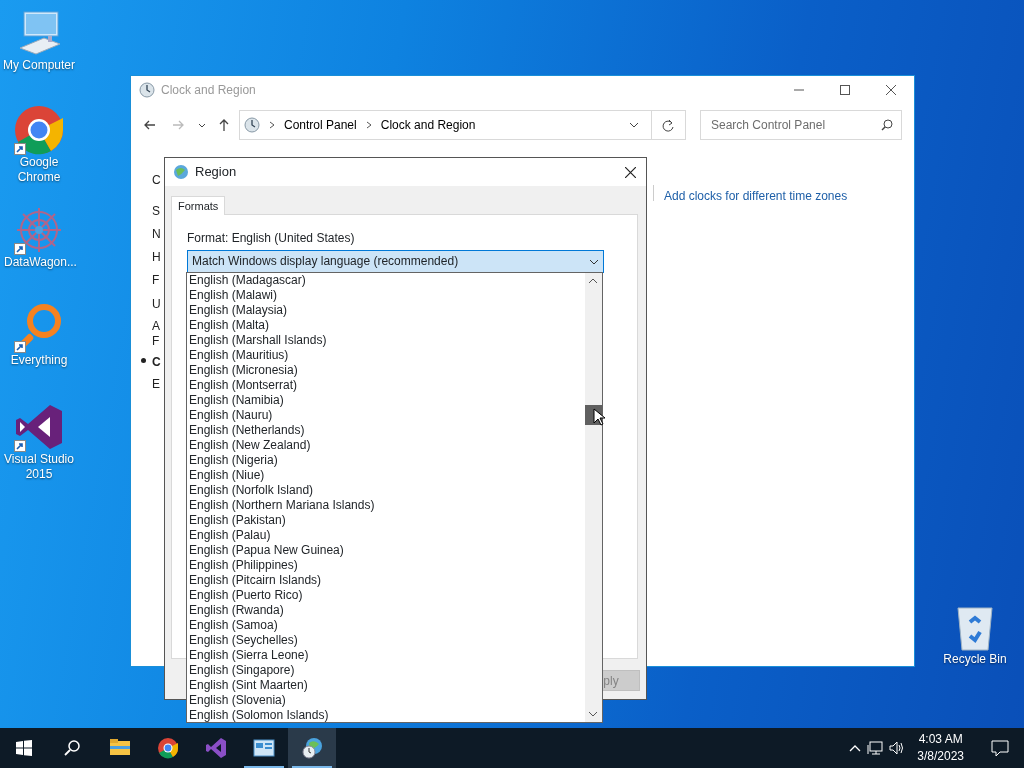 The height and width of the screenshot is (768, 1024). Describe the element at coordinates (143, 360) in the screenshot. I see `bullet-icon` at that location.